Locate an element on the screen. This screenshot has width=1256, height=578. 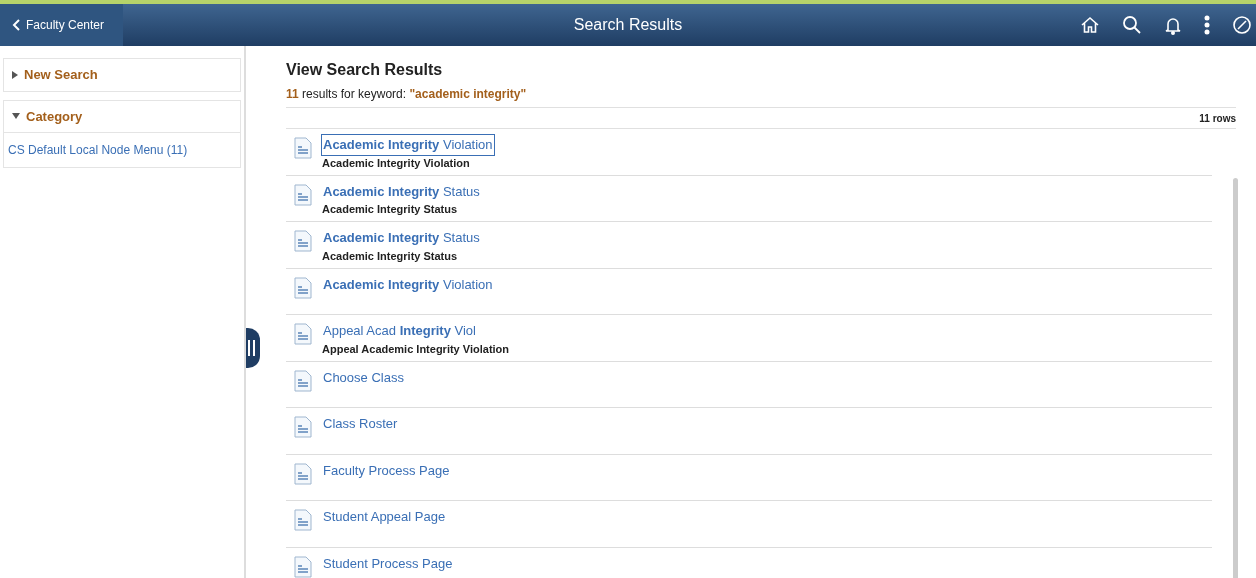
result-link: Appeal Acad Integrity Viol is located at coordinates (399, 331).